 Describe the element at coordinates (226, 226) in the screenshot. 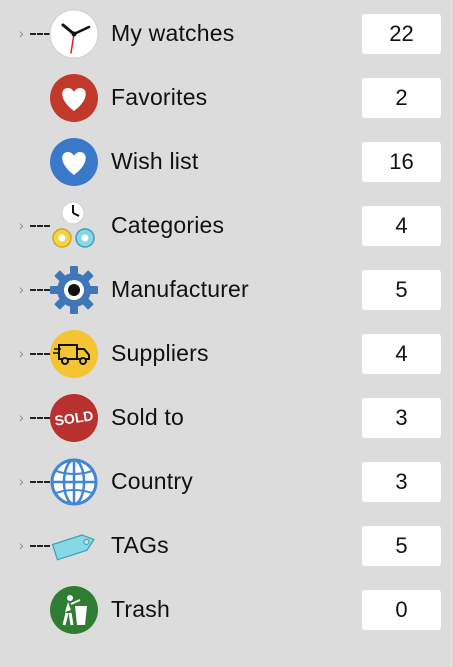

I see `sidebar-item-categories: › Categories 4` at that location.